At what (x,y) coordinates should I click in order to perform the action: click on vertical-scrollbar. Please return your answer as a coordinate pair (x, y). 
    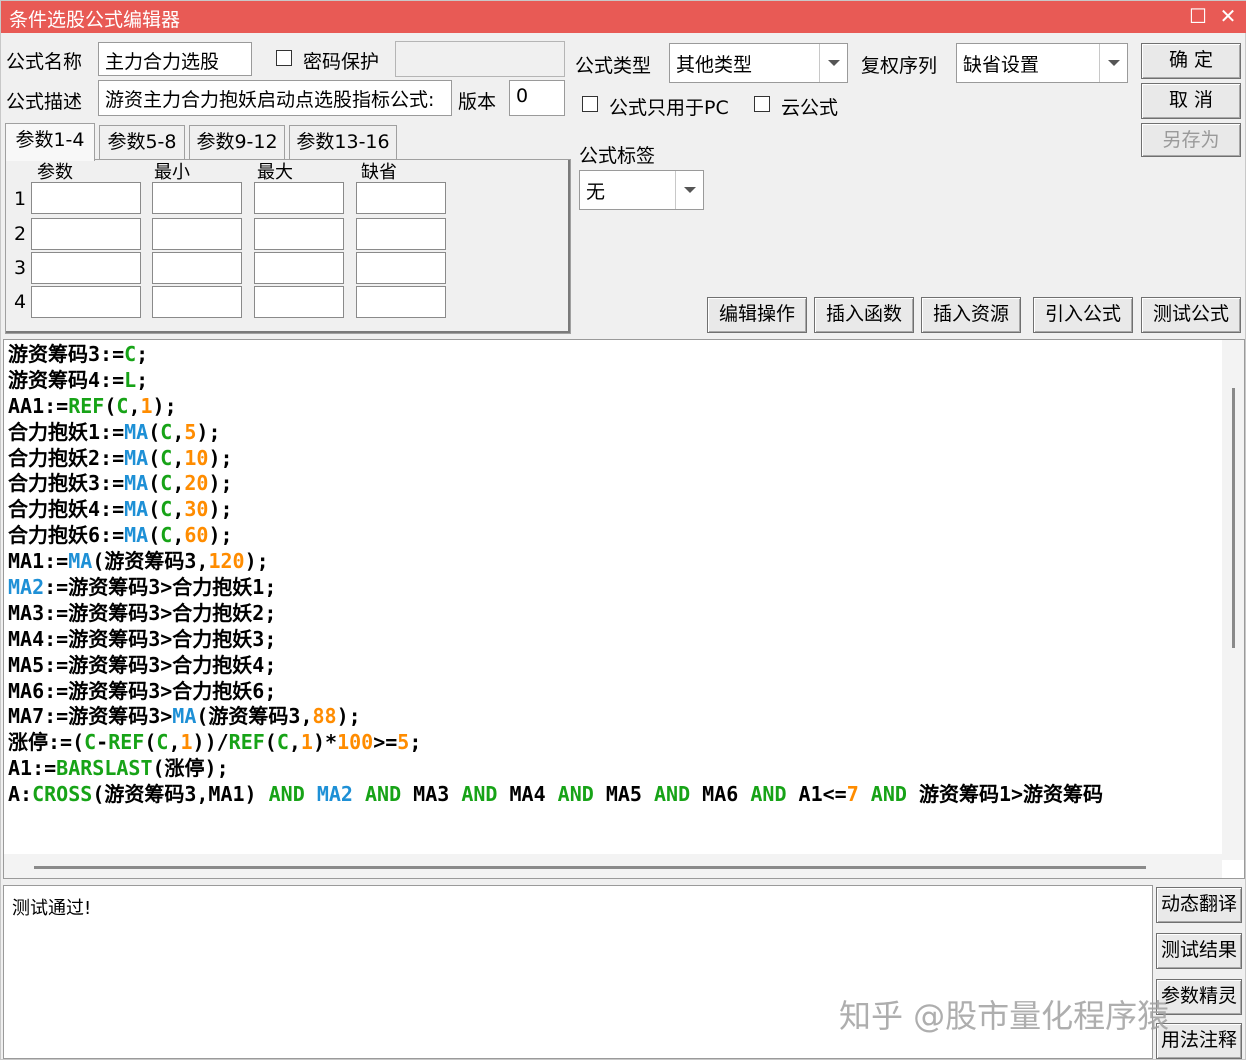
    Looking at the image, I should click on (1233, 600).